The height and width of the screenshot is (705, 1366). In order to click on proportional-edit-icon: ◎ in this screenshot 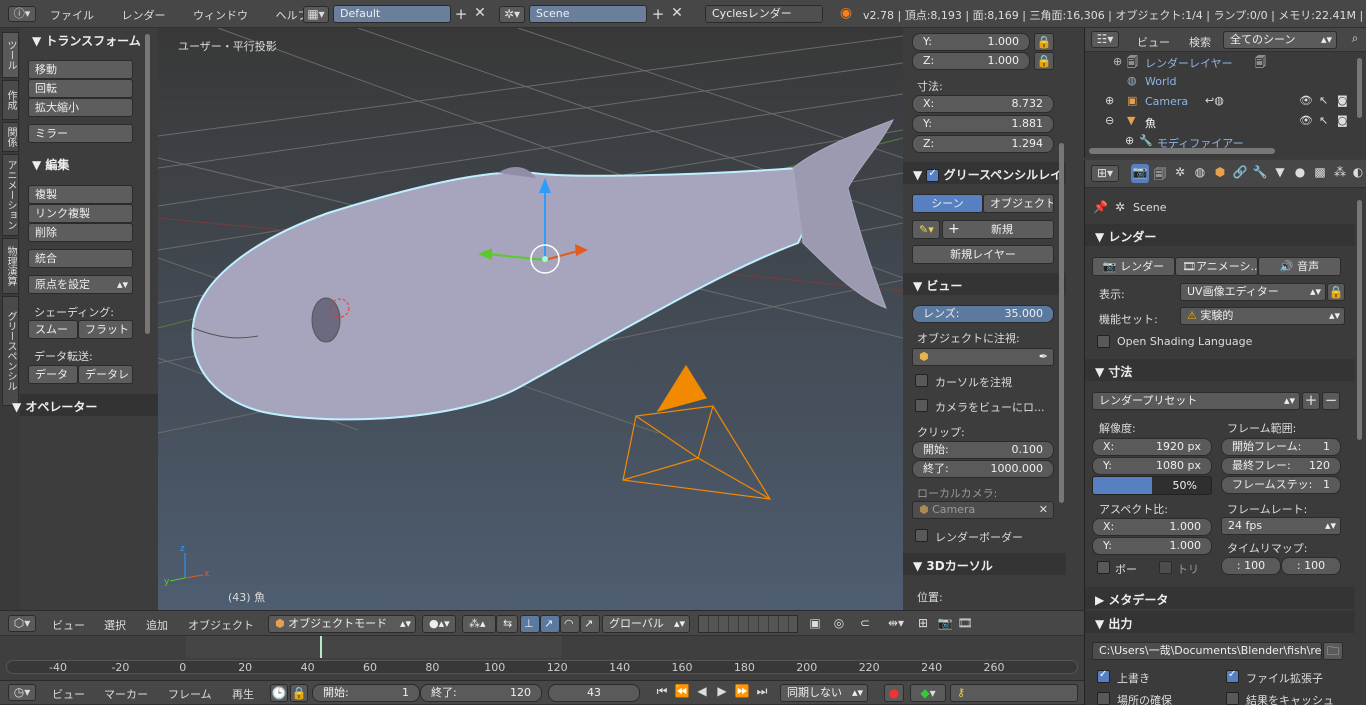, I will do `click(839, 623)`.